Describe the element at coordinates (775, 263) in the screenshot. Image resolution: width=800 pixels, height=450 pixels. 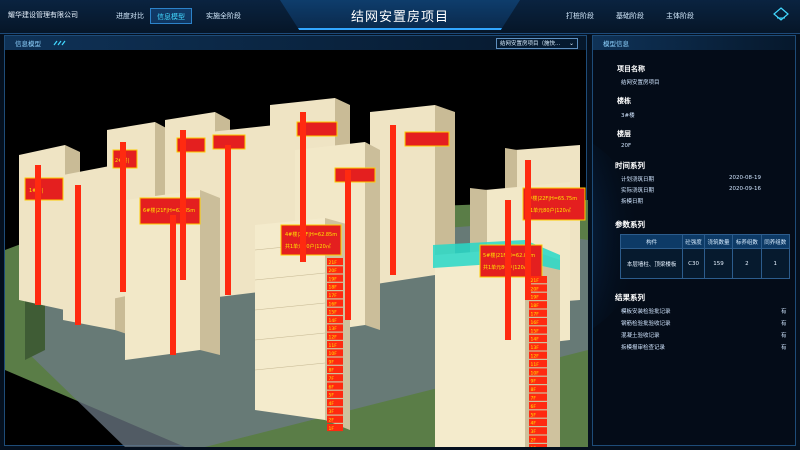
I see `param-cell: 1` at that location.